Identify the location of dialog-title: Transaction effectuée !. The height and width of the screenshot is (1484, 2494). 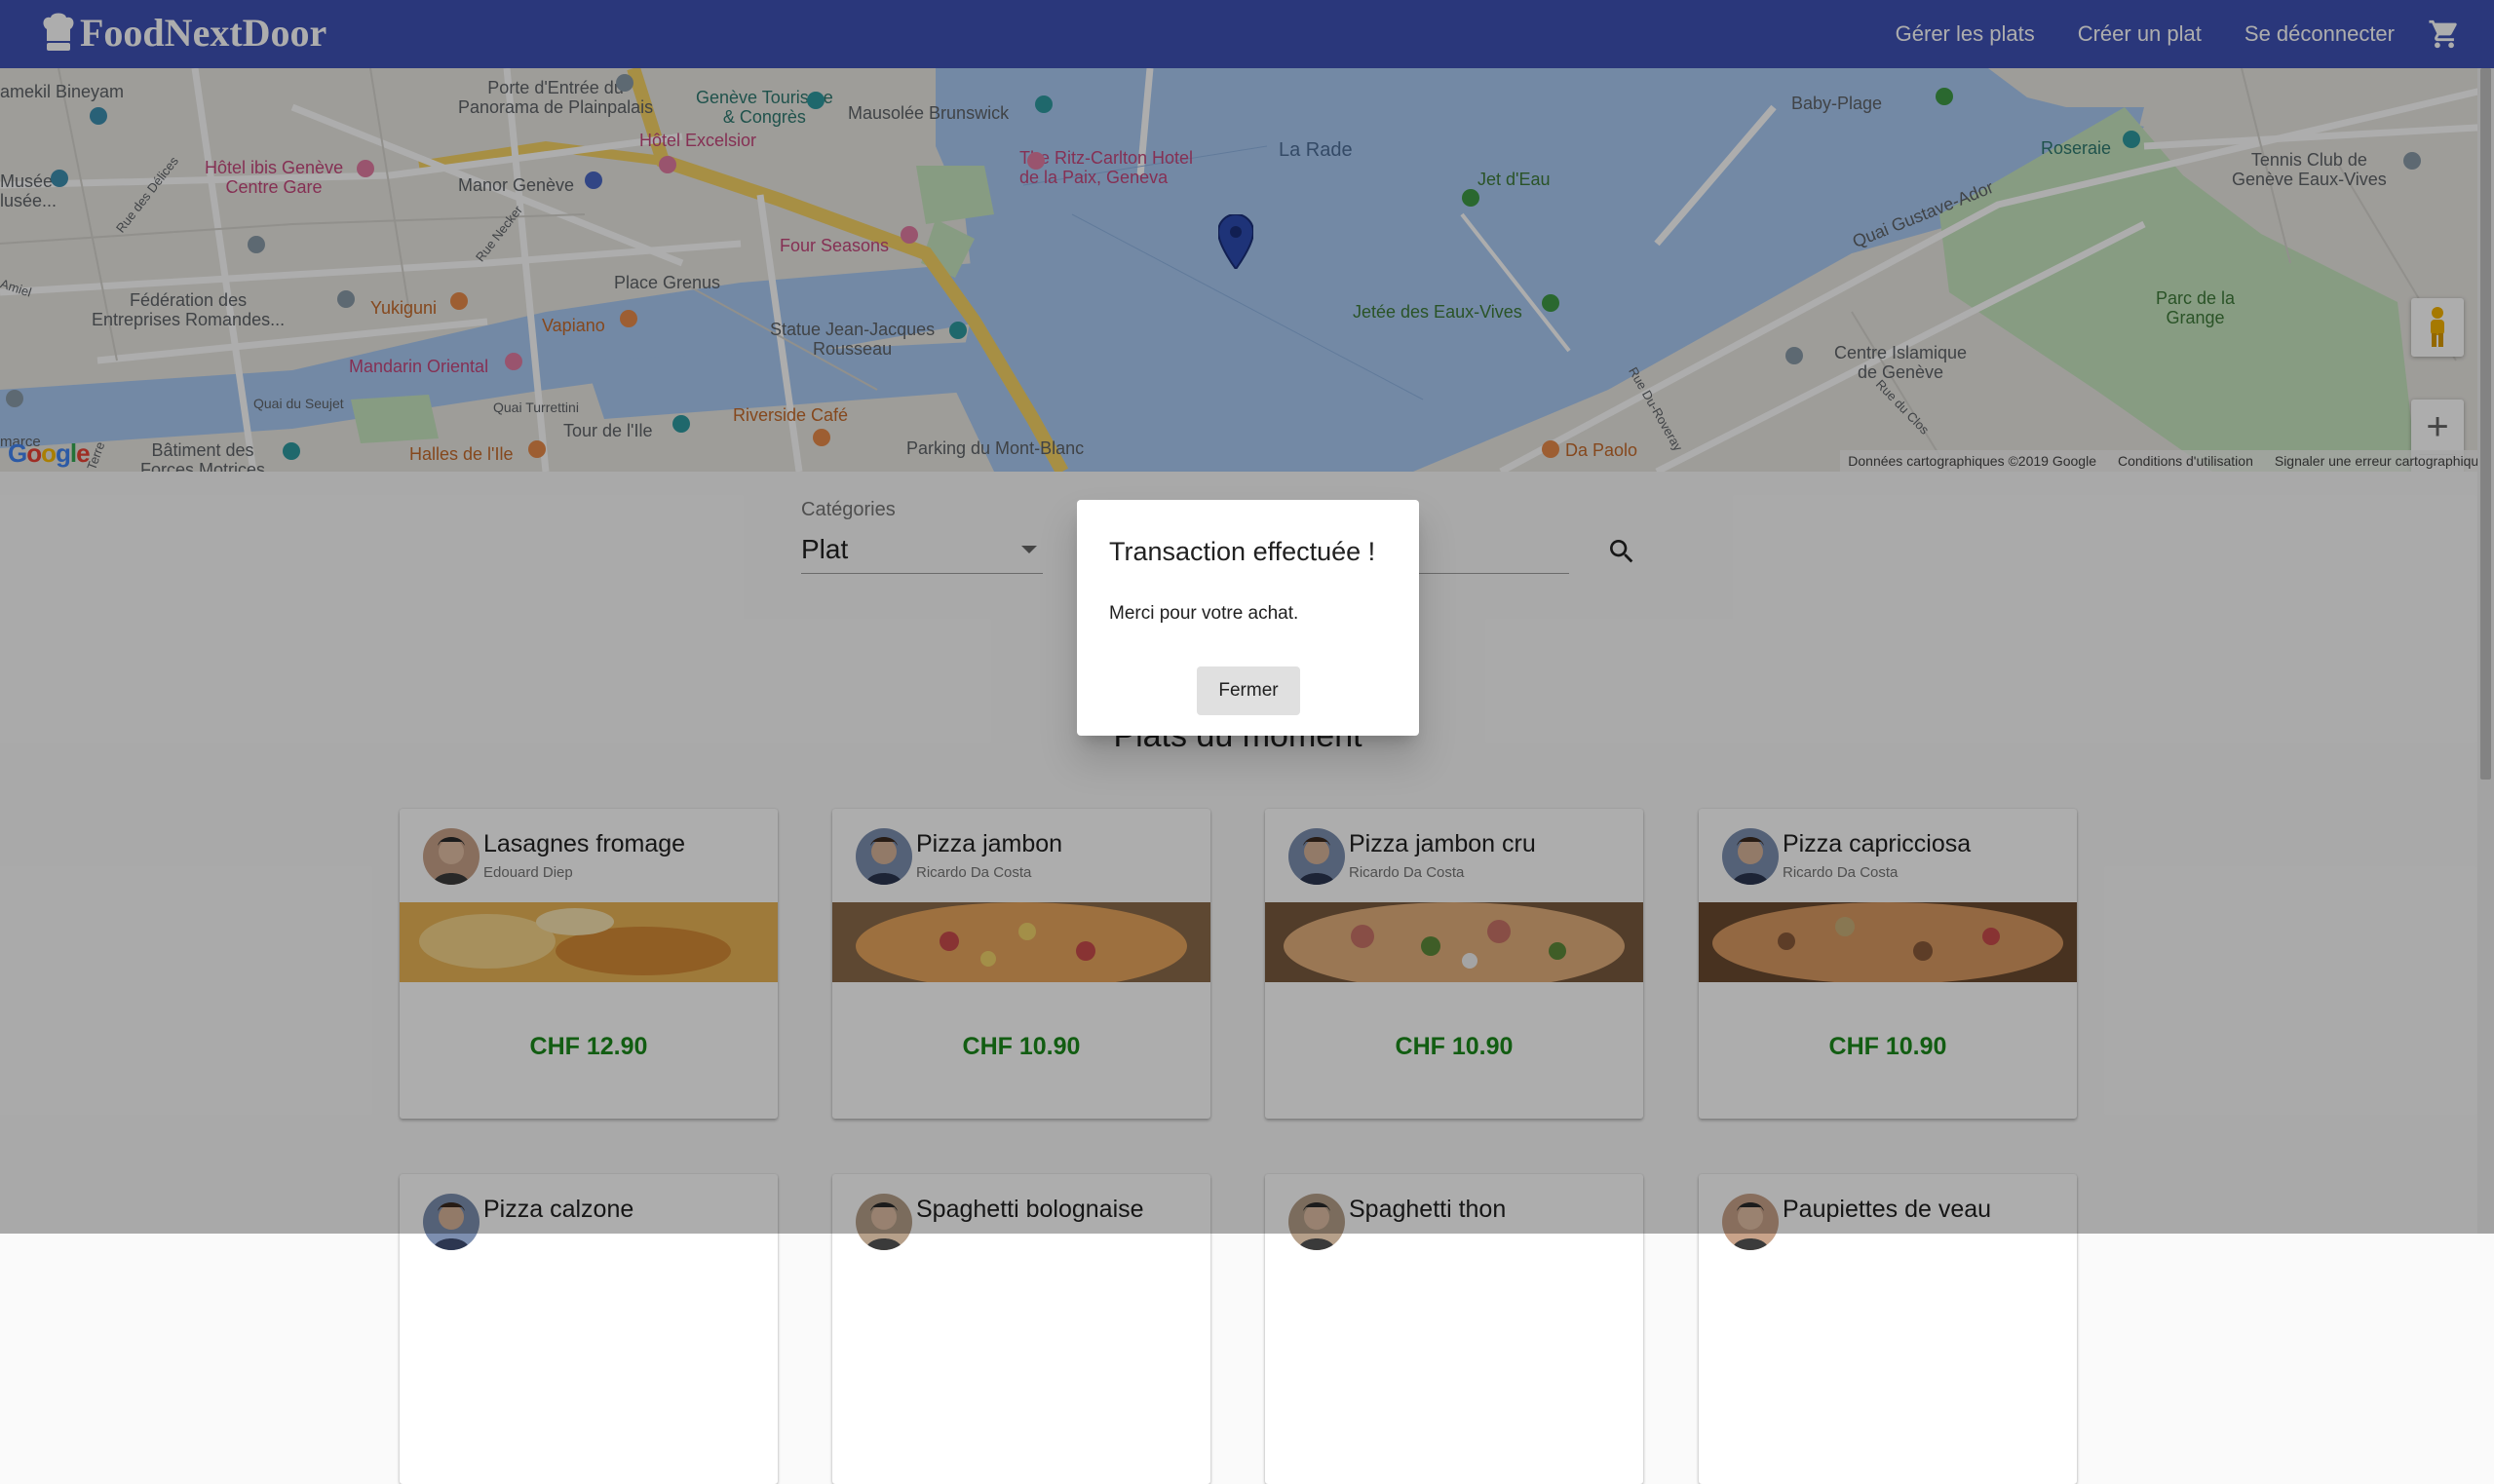
(1242, 551).